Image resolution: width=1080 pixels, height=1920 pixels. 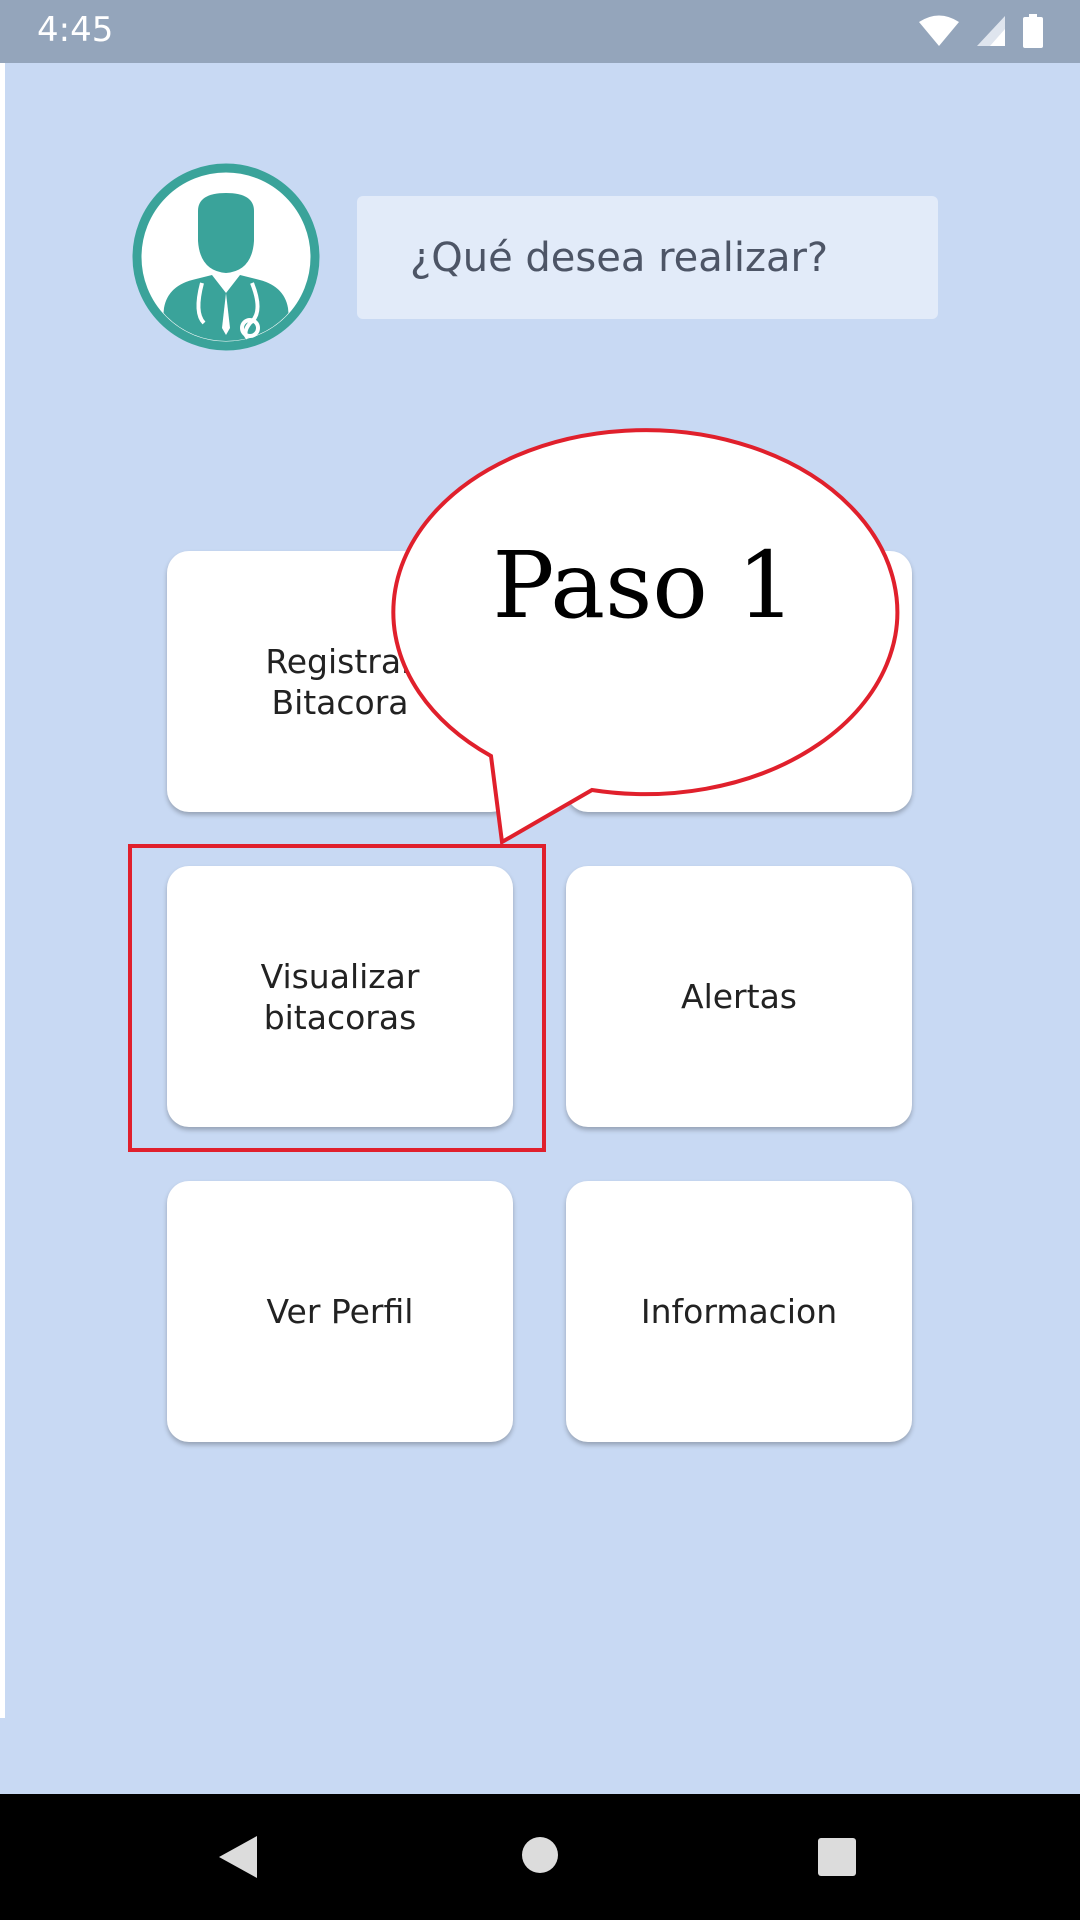 I want to click on ver-perfil-button: Ver Perfil, so click(x=340, y=1311).